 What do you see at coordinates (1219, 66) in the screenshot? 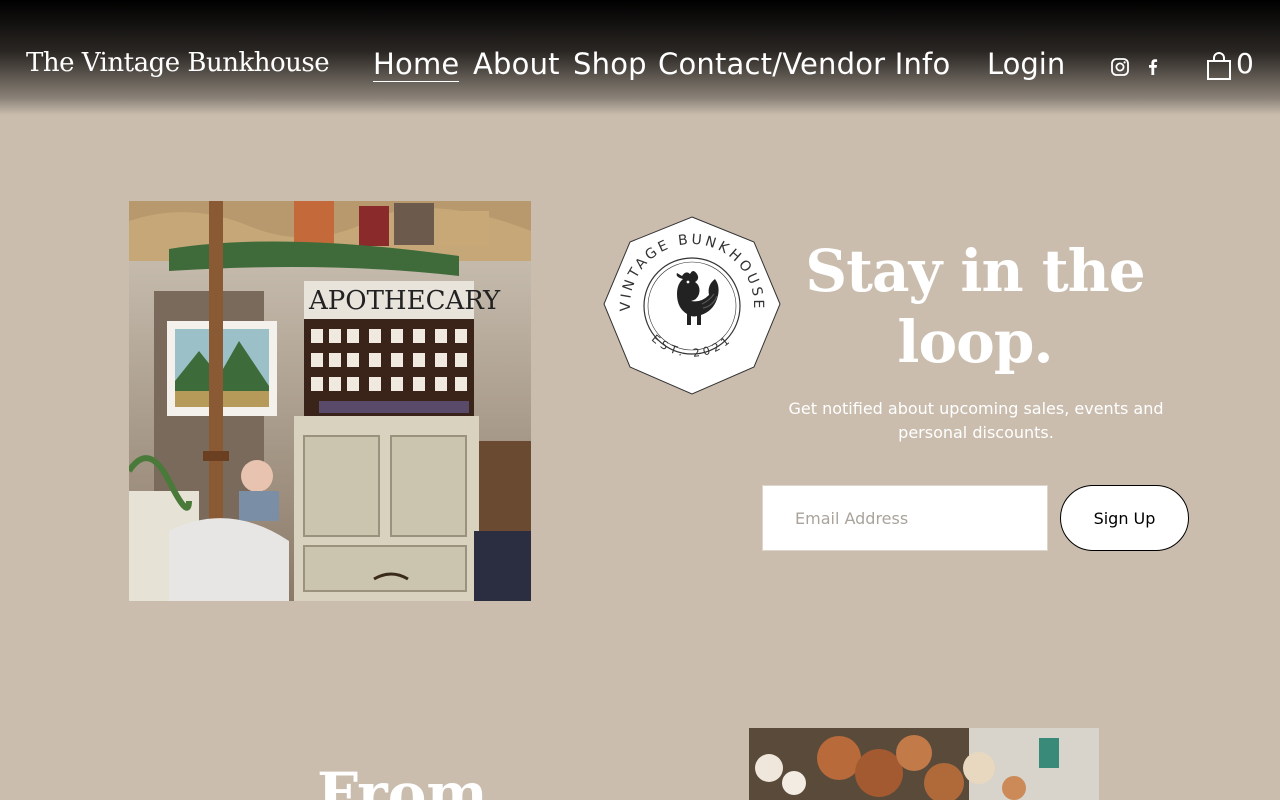
I see `shopping-bag-icon` at bounding box center [1219, 66].